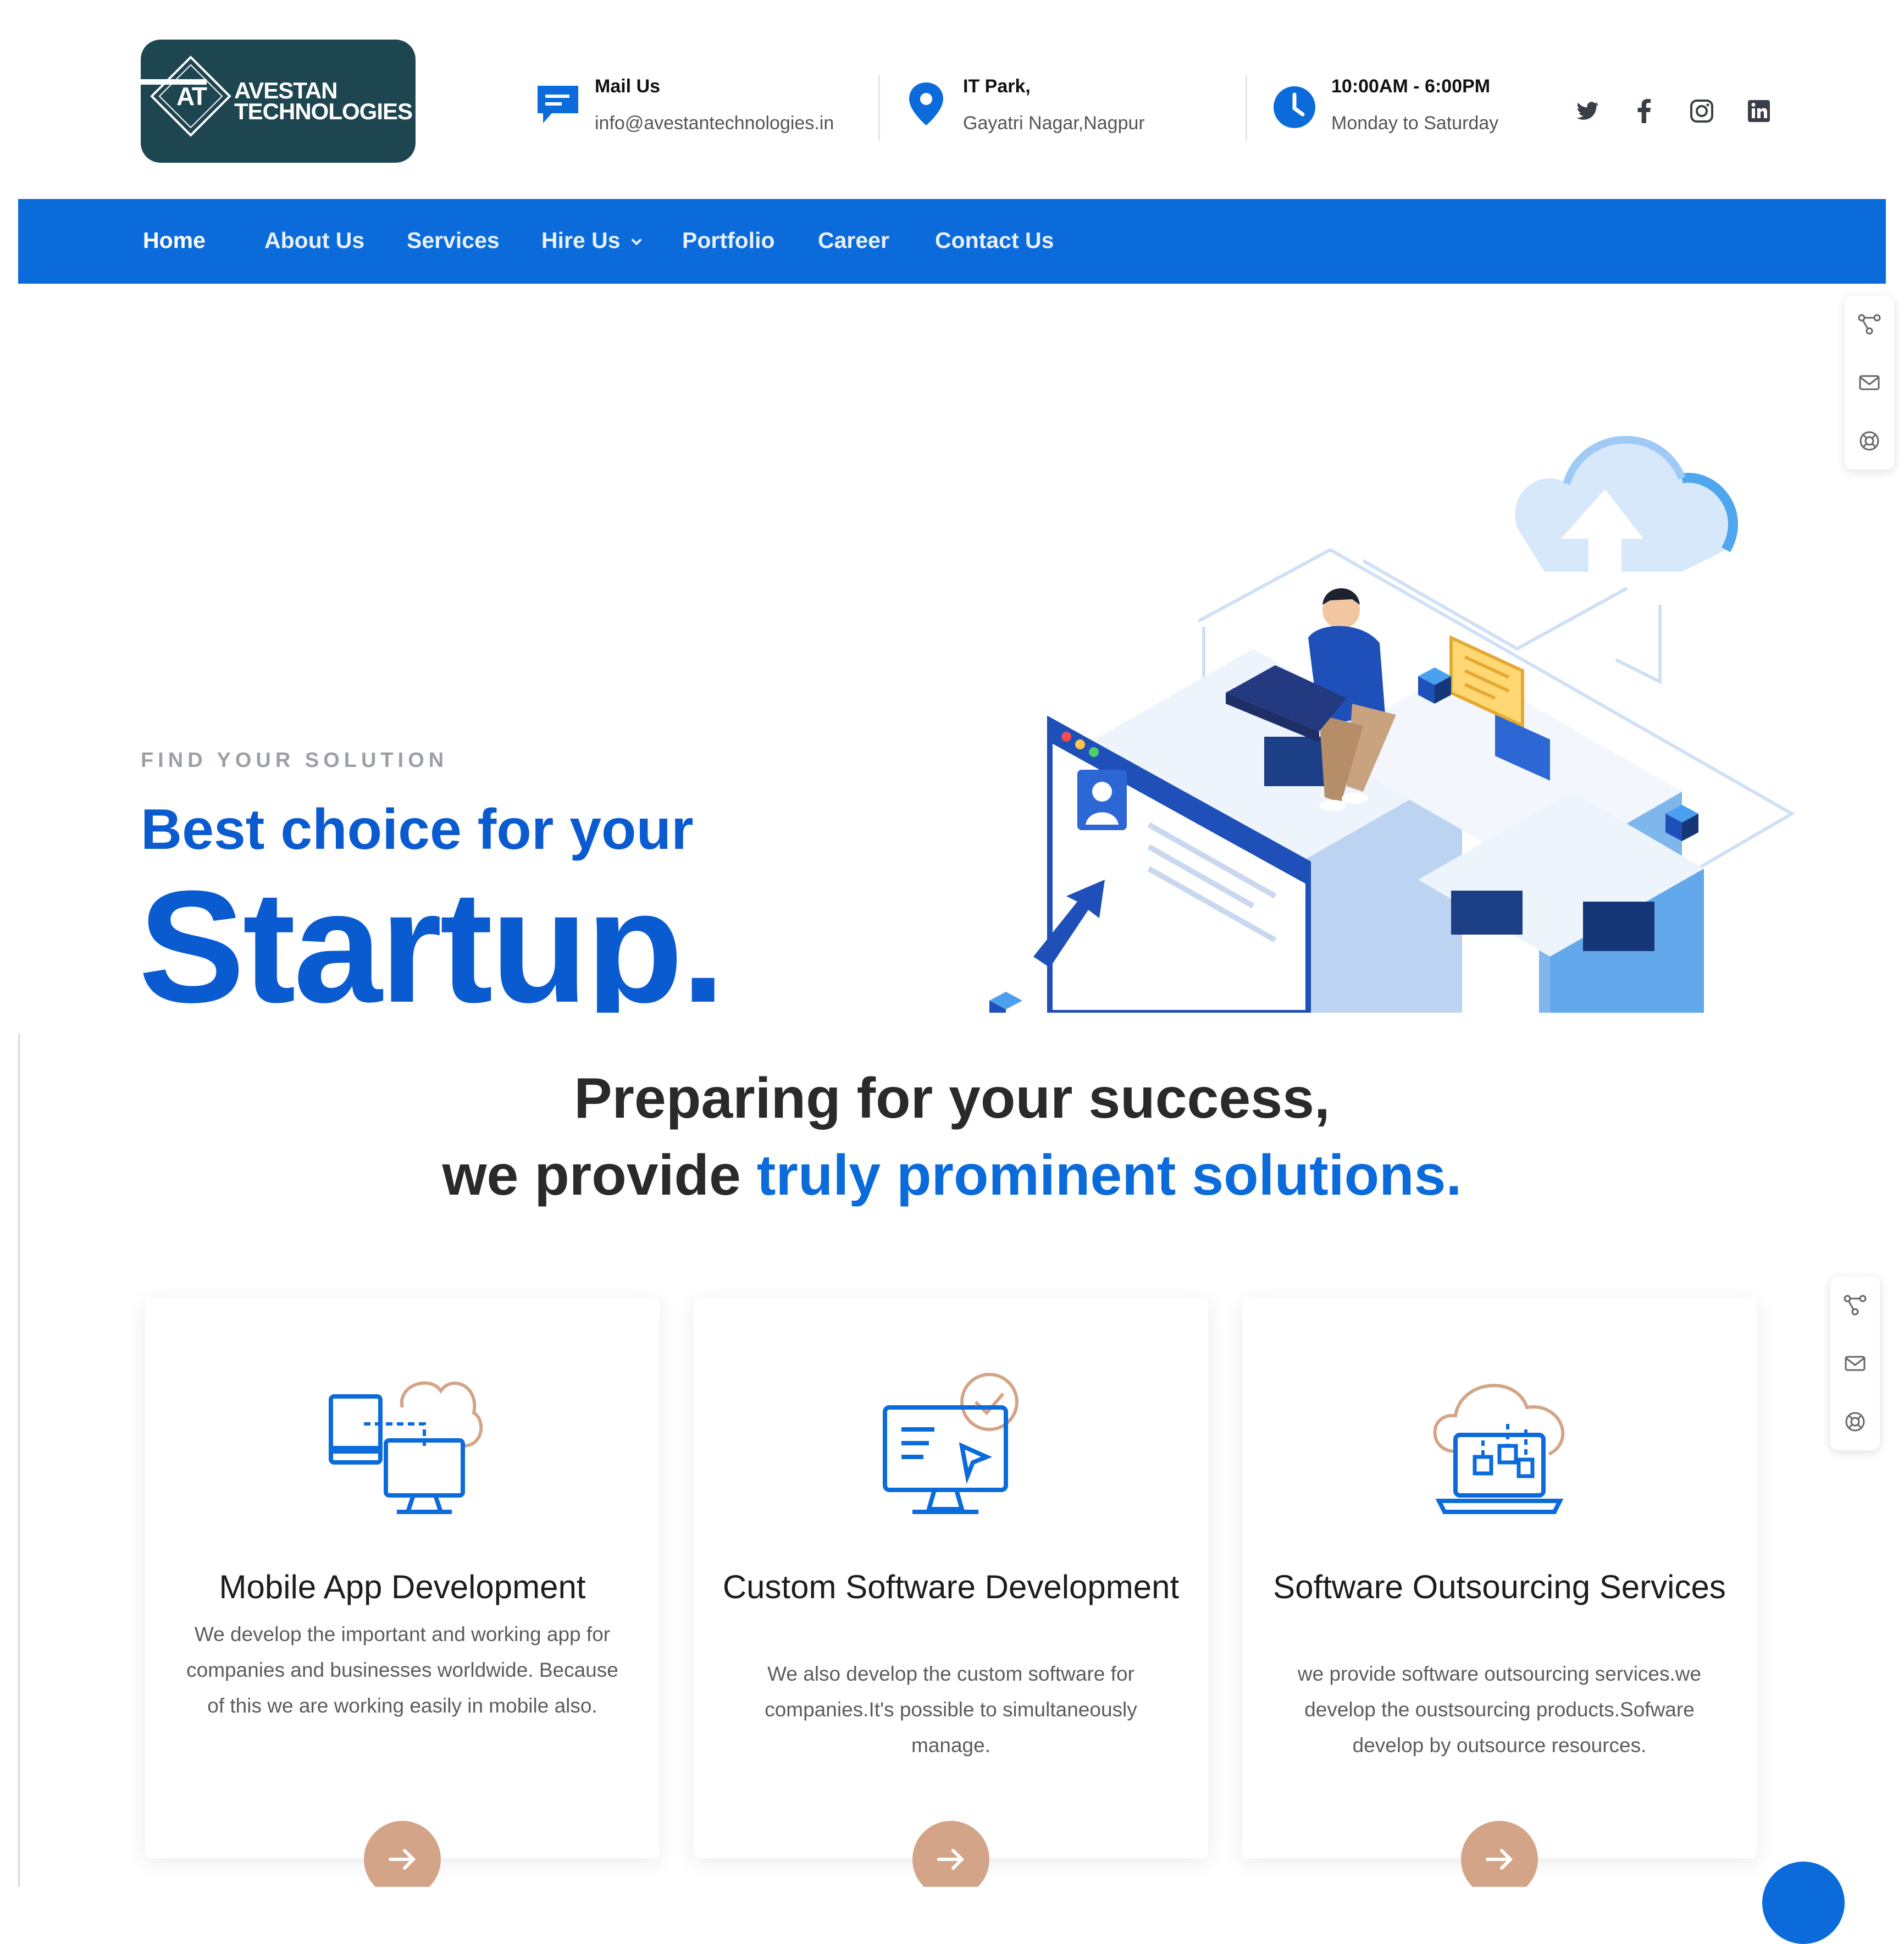  I want to click on section-heading-highlight: truly prominent solutions., so click(1109, 1175).